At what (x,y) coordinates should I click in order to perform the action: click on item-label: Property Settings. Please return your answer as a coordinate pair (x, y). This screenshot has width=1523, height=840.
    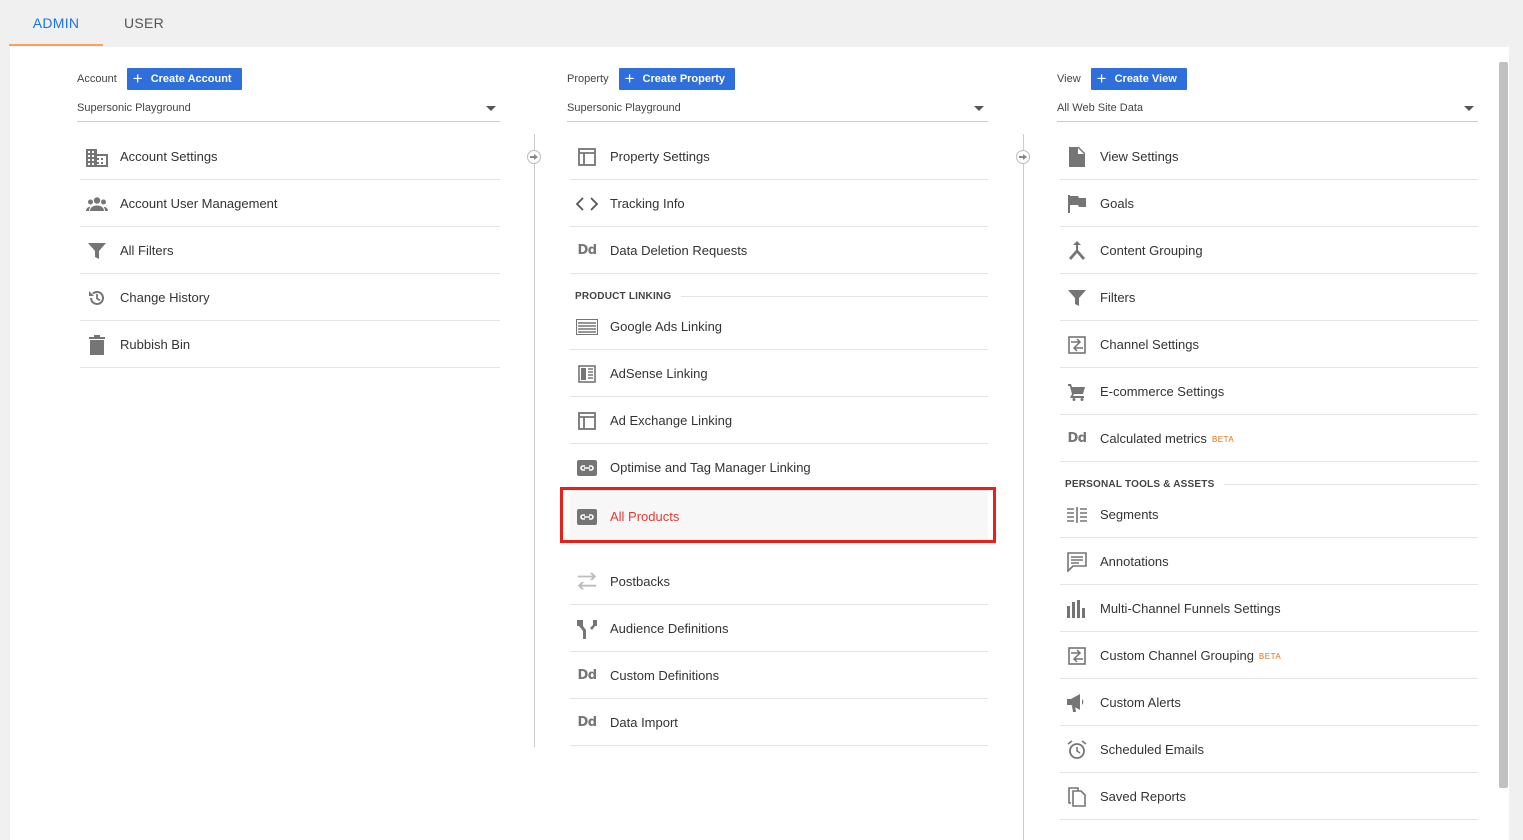
    Looking at the image, I should click on (660, 156).